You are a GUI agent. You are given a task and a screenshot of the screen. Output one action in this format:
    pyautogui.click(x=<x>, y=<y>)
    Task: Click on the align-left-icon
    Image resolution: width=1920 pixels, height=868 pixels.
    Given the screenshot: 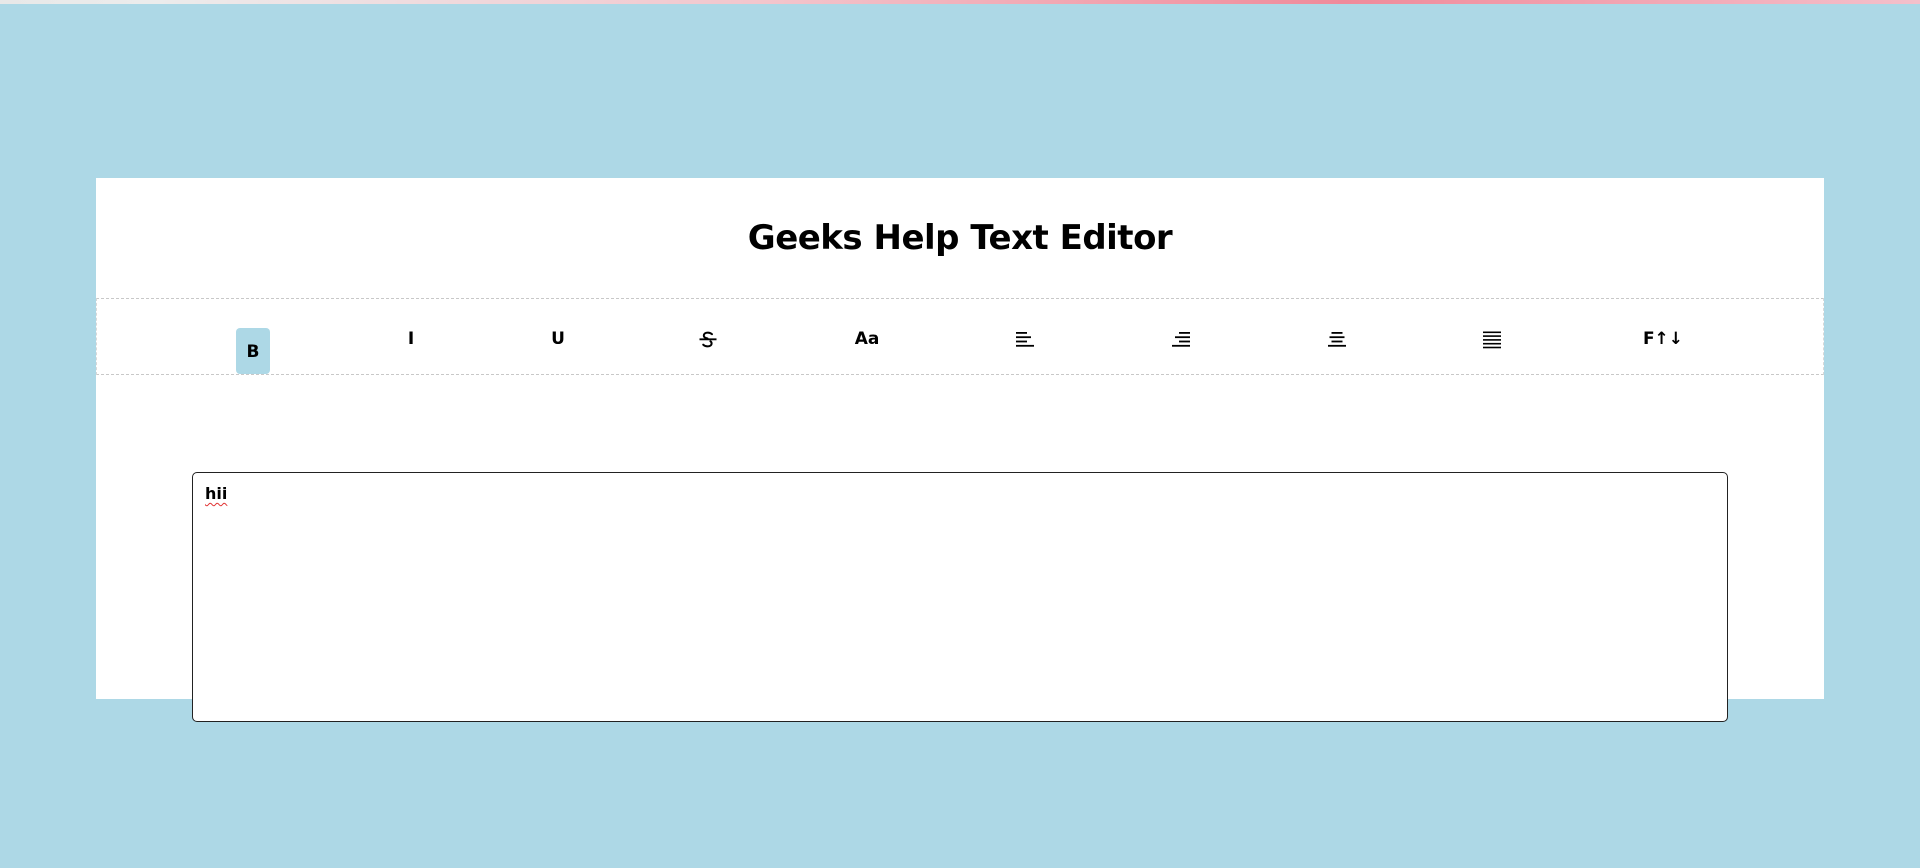 What is the action you would take?
    pyautogui.click(x=1025, y=339)
    